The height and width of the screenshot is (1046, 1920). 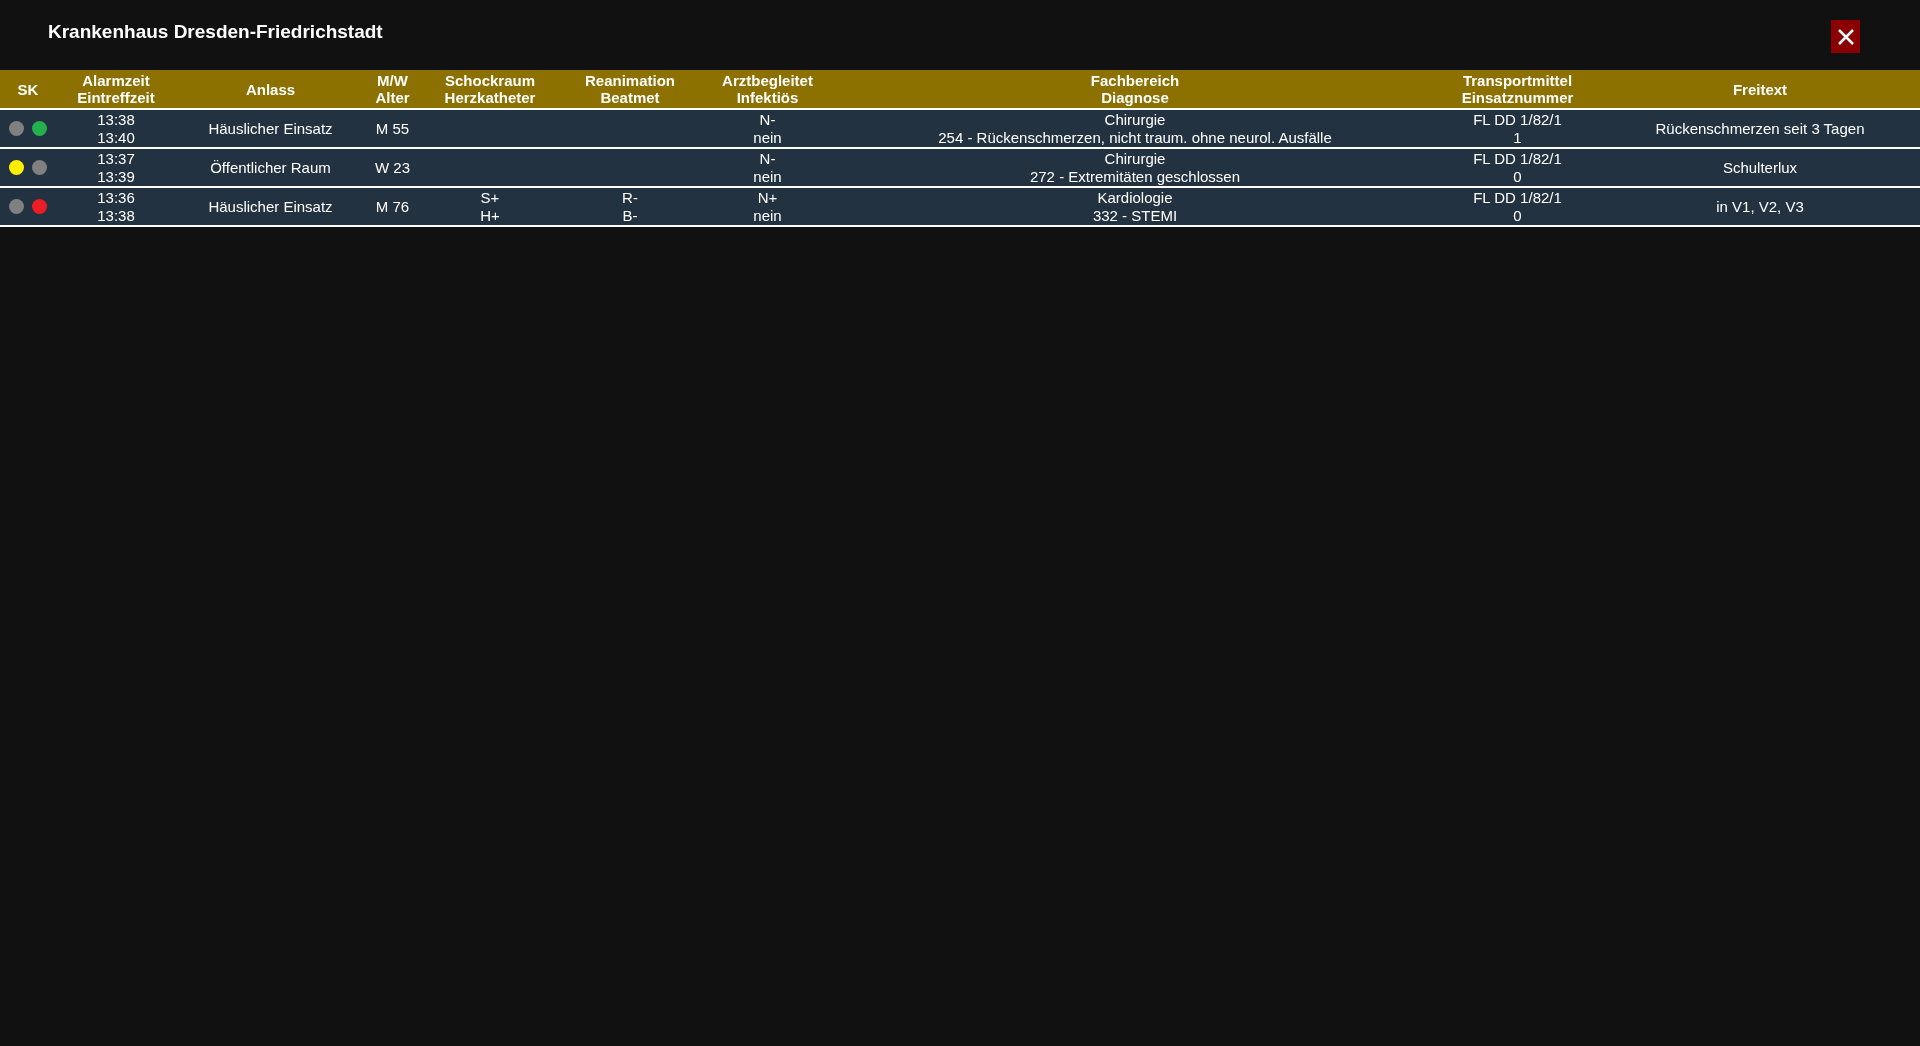 What do you see at coordinates (392, 167) in the screenshot?
I see `table-cell: W 23` at bounding box center [392, 167].